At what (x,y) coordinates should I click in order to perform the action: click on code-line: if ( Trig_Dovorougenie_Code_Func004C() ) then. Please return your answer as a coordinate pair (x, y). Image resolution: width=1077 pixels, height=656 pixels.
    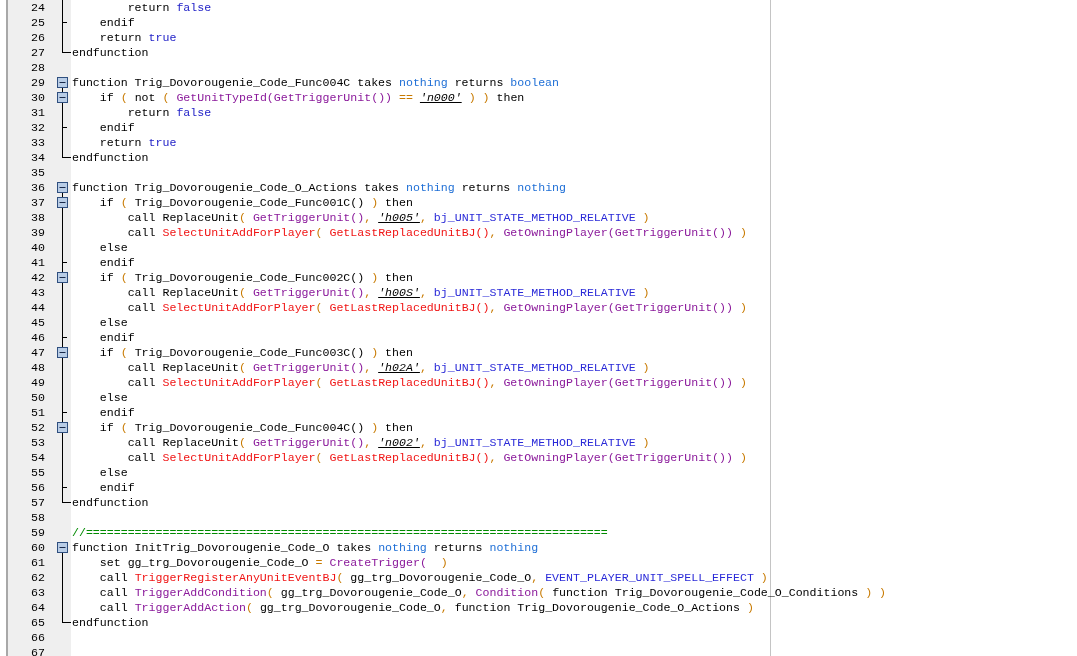
    Looking at the image, I should click on (255, 427).